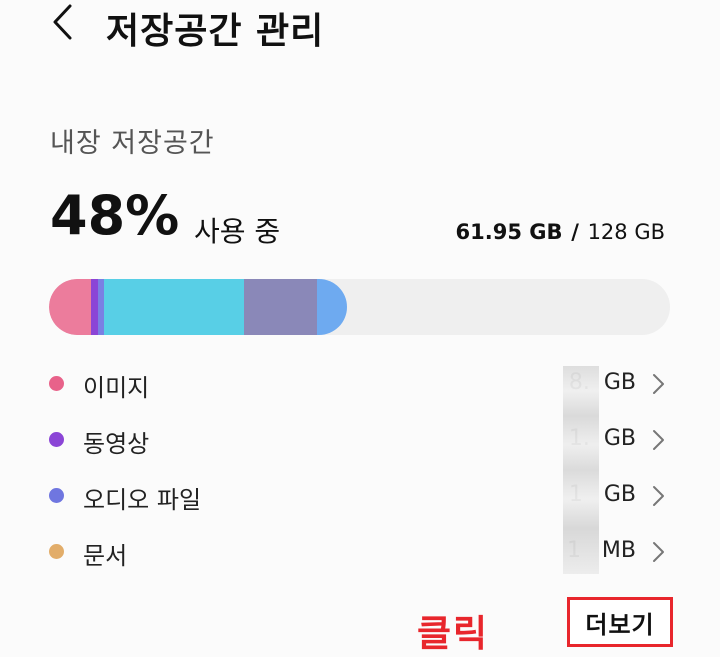 The width and height of the screenshot is (720, 657). Describe the element at coordinates (116, 388) in the screenshot. I see `category-label: 이미지` at that location.